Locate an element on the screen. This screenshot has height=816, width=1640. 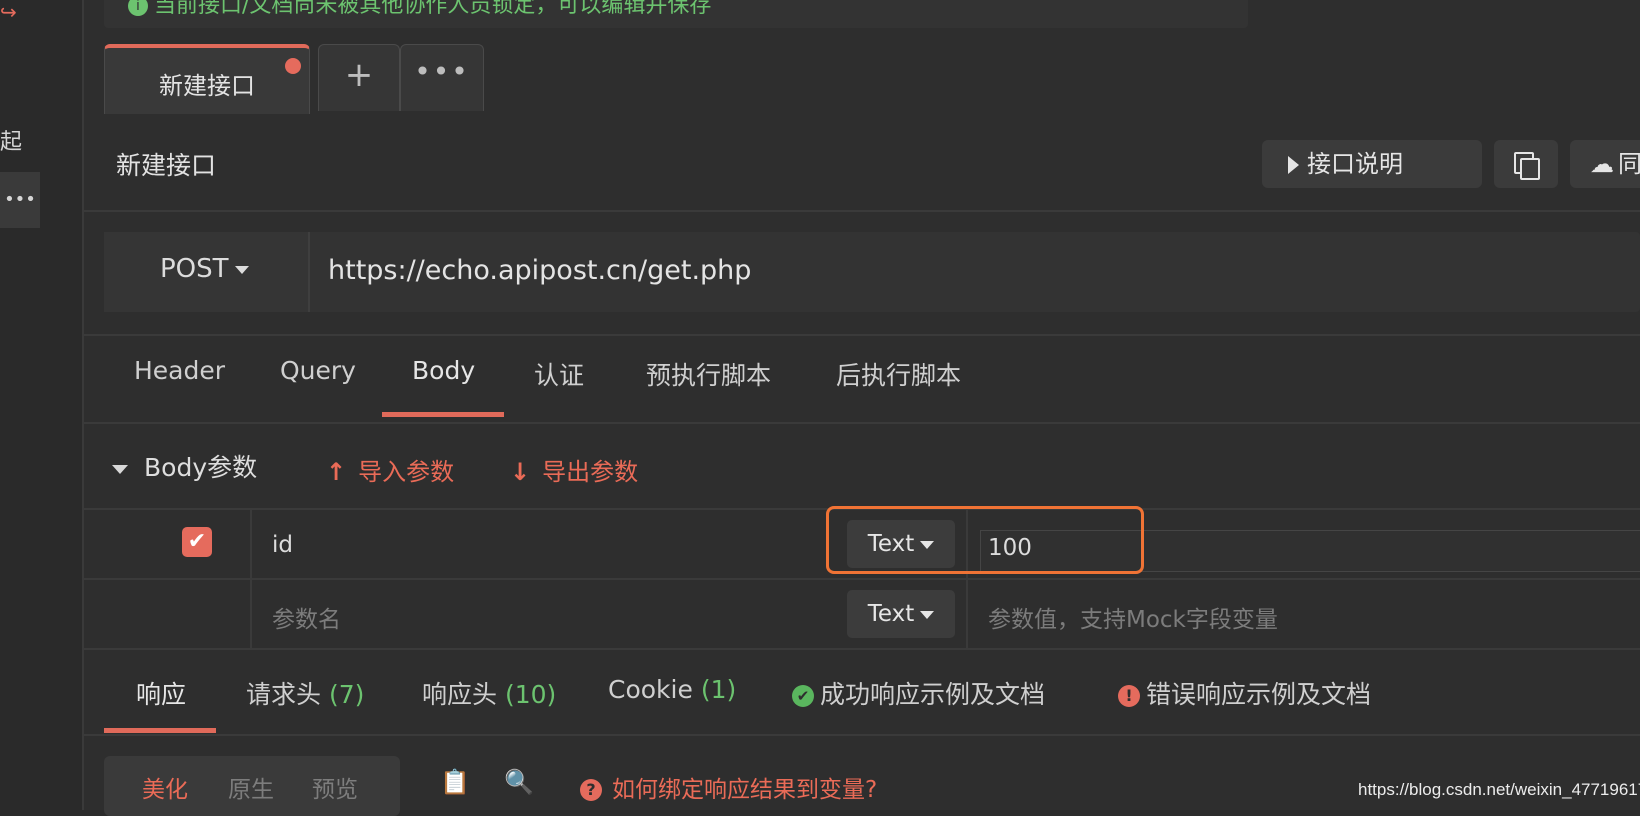
help-text: 如何绑定响应结果到变量? is located at coordinates (745, 790).